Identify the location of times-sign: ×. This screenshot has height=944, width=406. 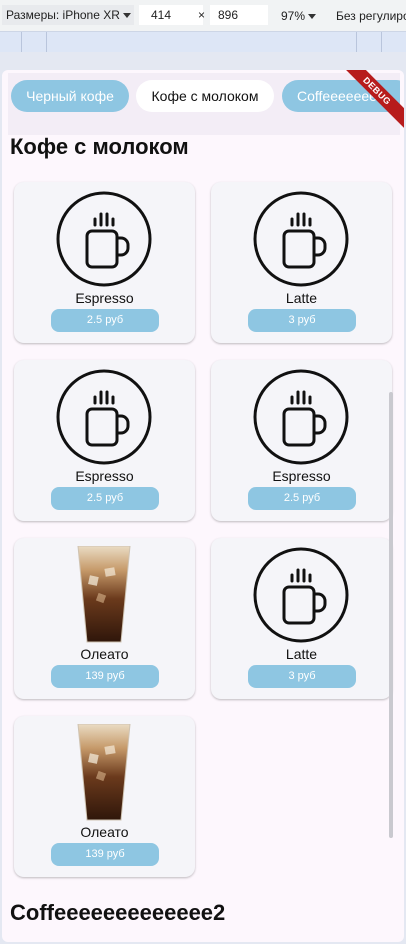
(202, 15).